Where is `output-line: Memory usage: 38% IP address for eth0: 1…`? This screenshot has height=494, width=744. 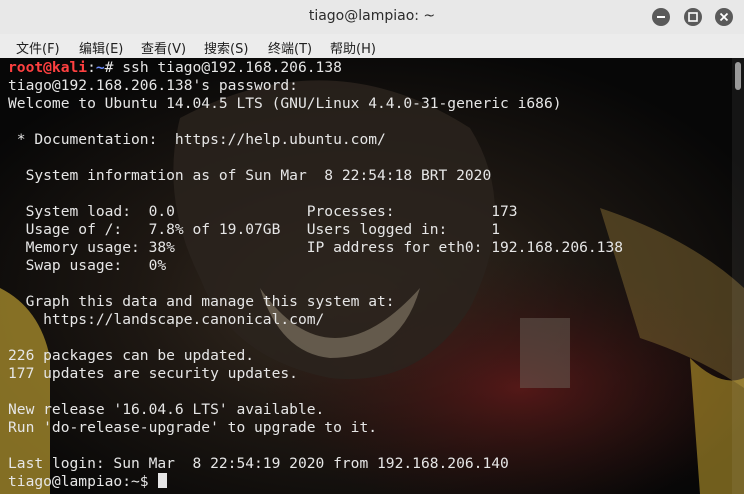 output-line: Memory usage: 38% IP address for eth0: 1… is located at coordinates (316, 247).